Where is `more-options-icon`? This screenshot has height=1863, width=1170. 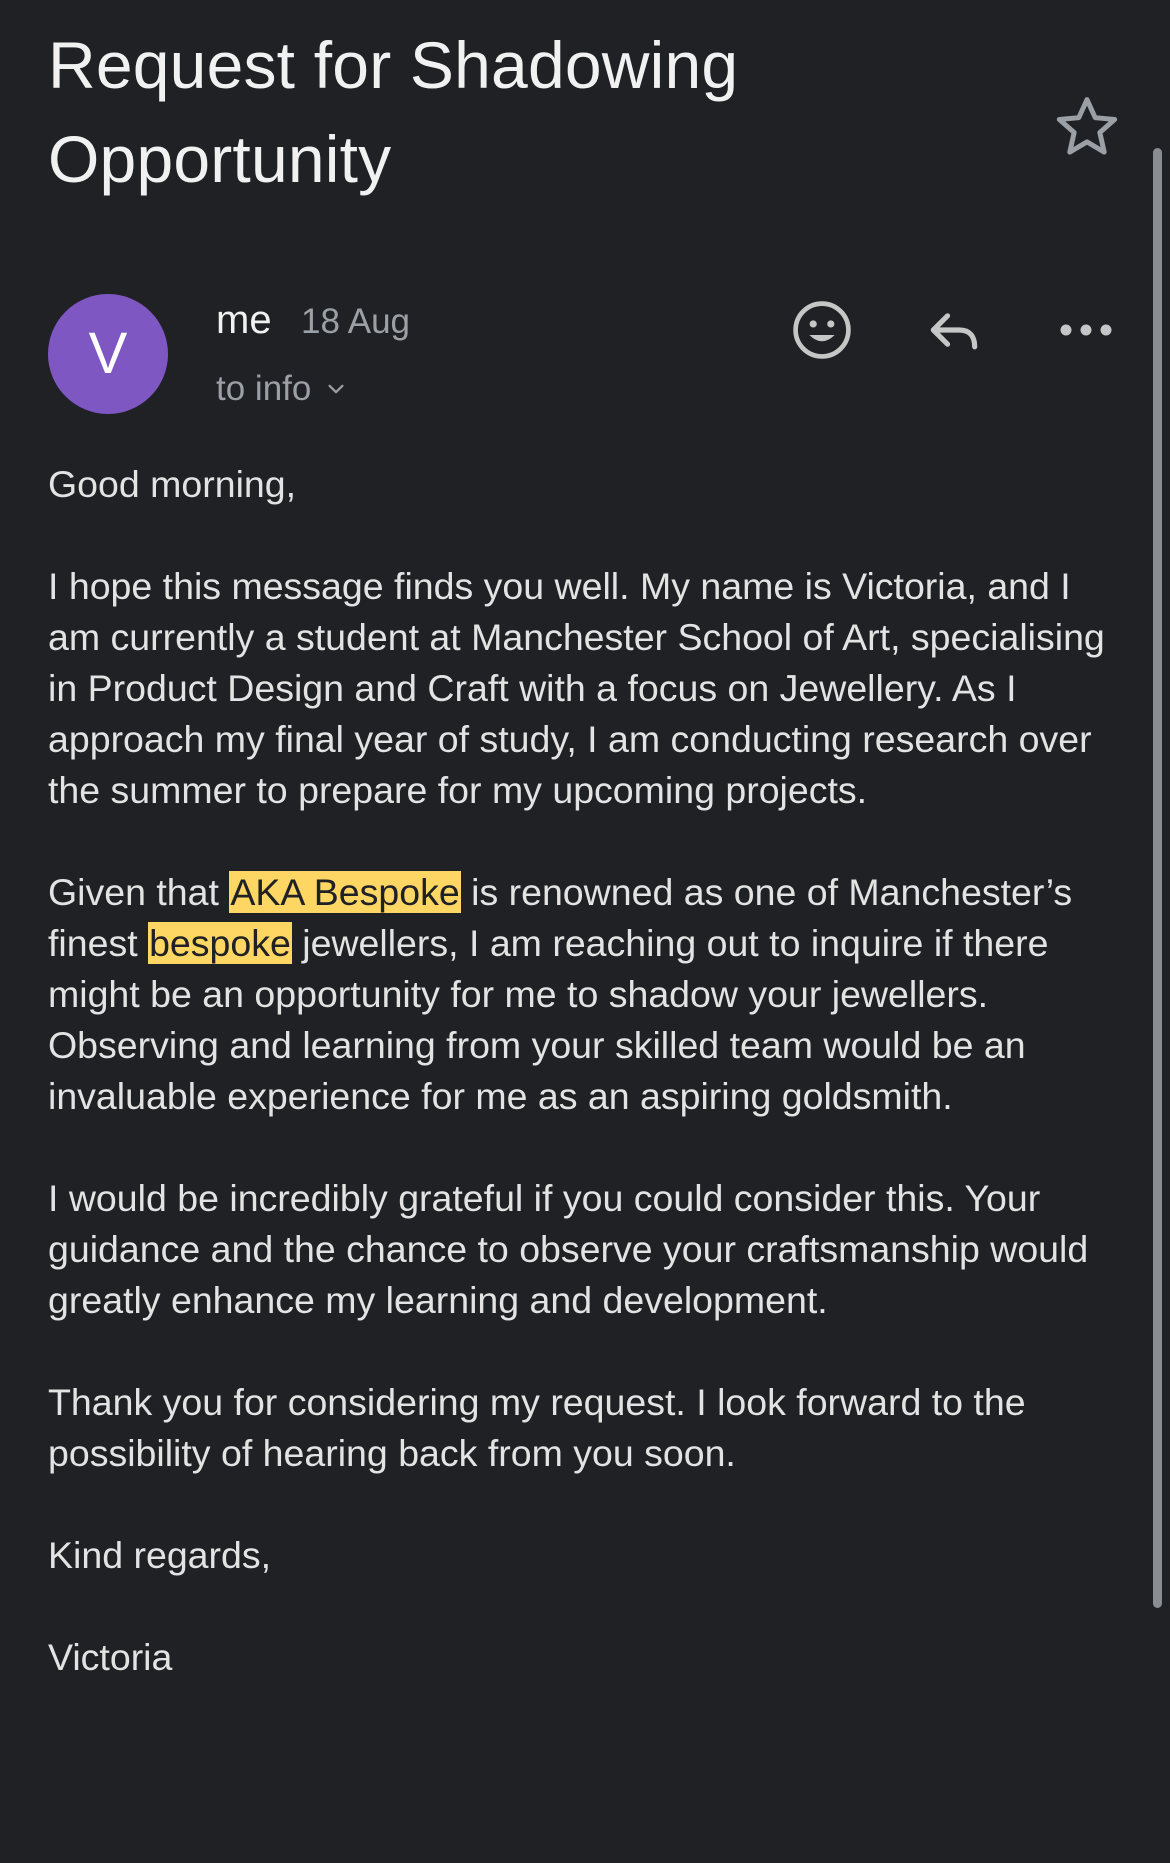 more-options-icon is located at coordinates (1086, 330).